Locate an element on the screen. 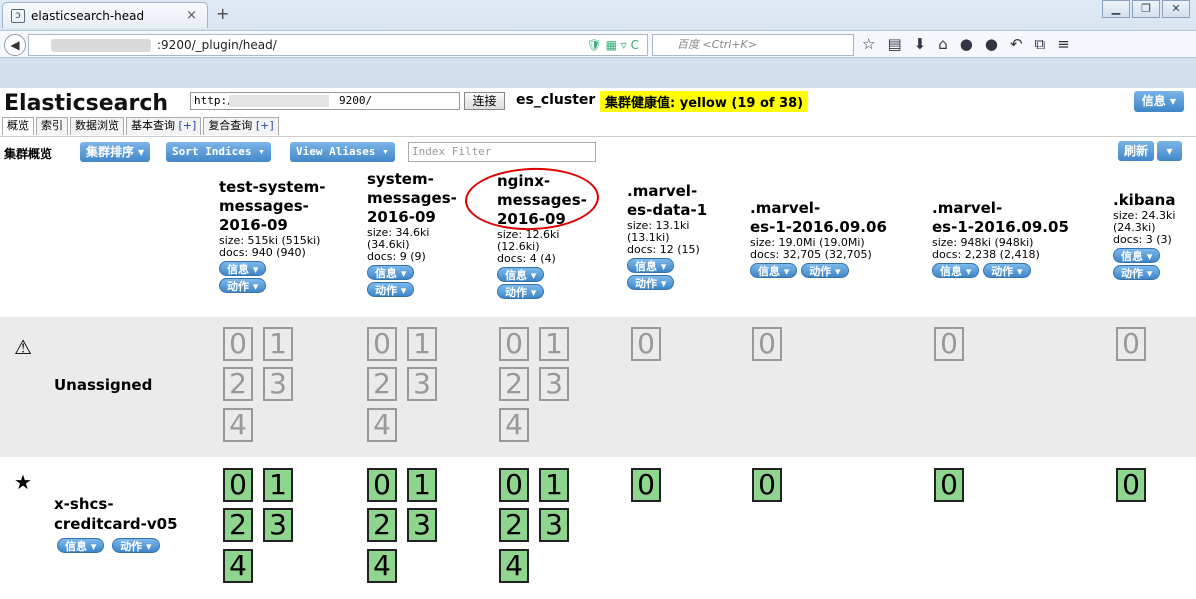  tab-compound-query: 复合查询 [+] is located at coordinates (241, 126).